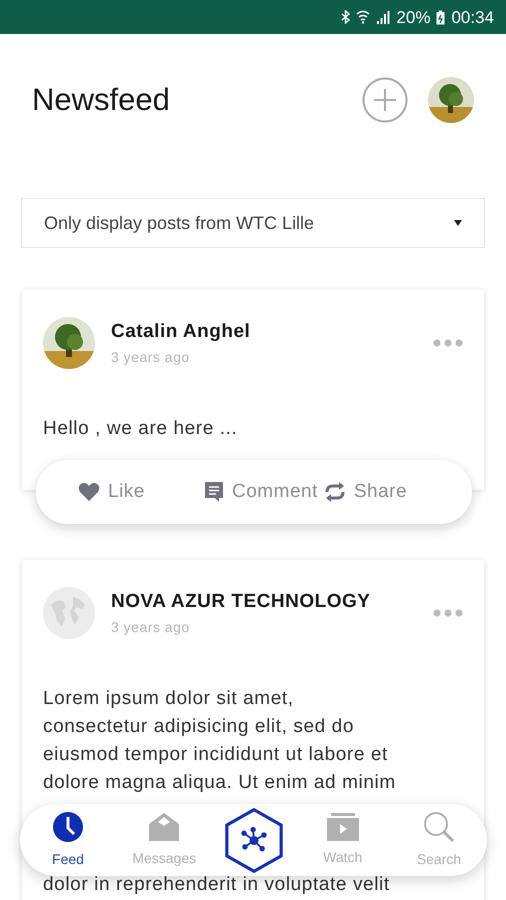  Describe the element at coordinates (68, 826) in the screenshot. I see `clock-icon` at that location.